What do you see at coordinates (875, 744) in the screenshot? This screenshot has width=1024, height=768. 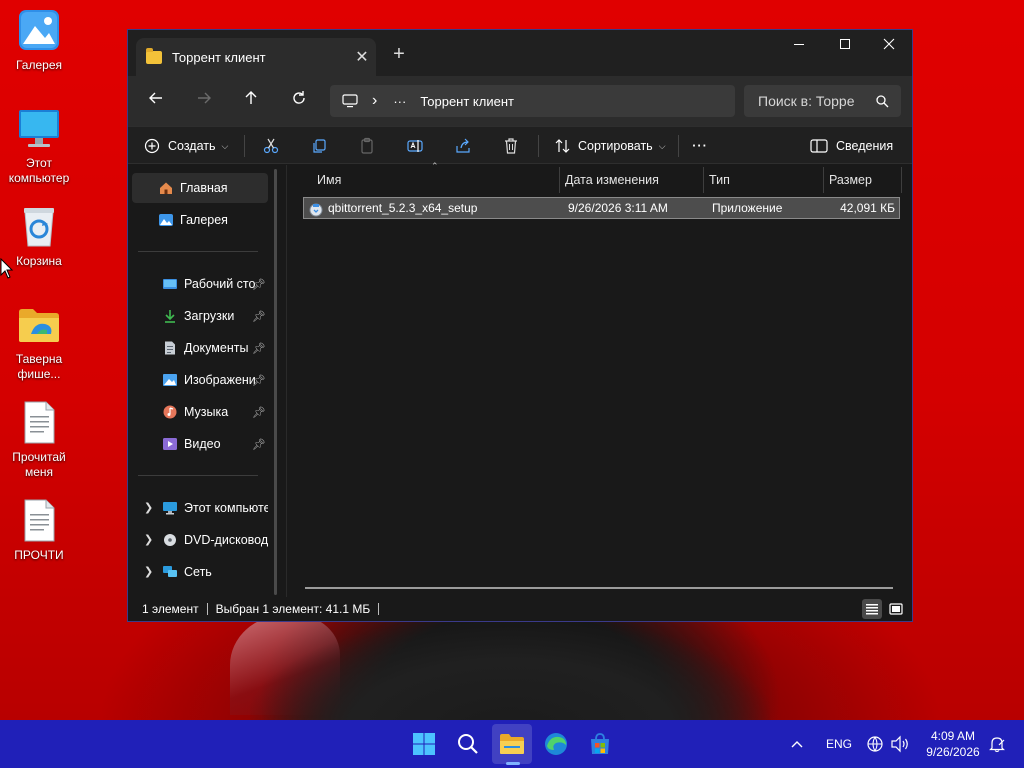 I see `network-status-icon` at bounding box center [875, 744].